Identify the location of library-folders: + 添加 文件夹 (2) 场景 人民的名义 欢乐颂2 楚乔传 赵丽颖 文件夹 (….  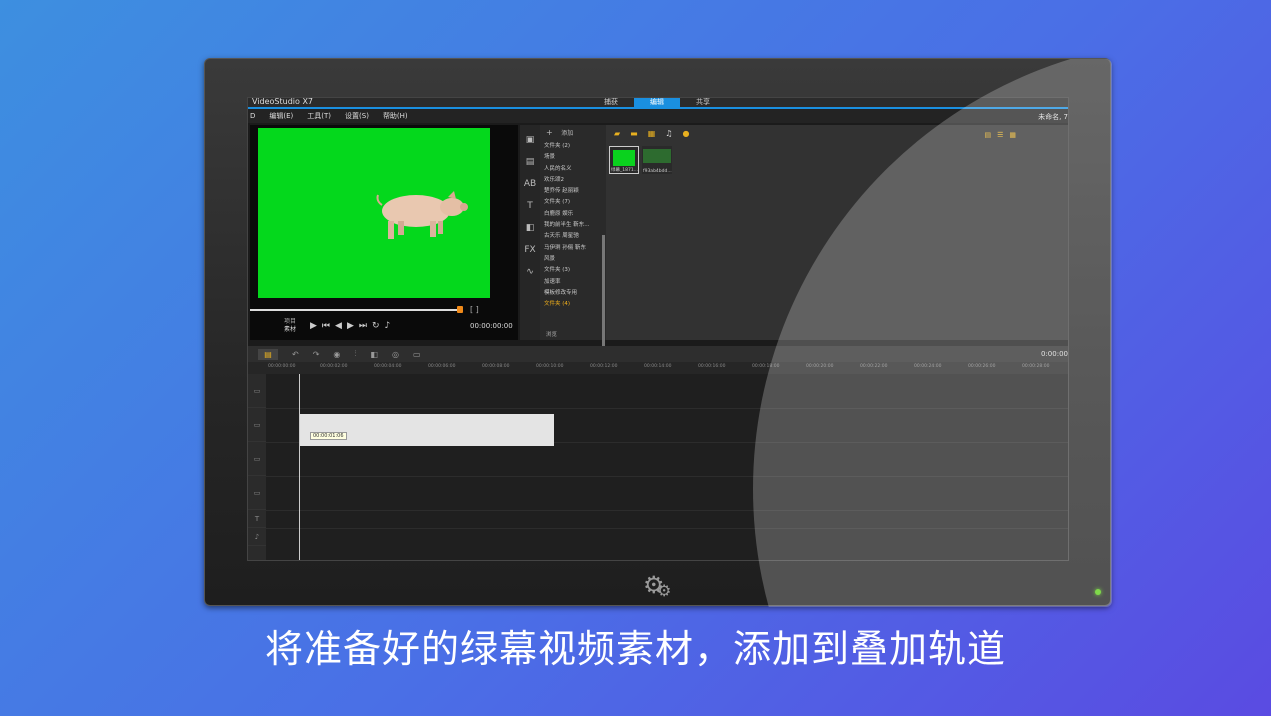
(573, 236).